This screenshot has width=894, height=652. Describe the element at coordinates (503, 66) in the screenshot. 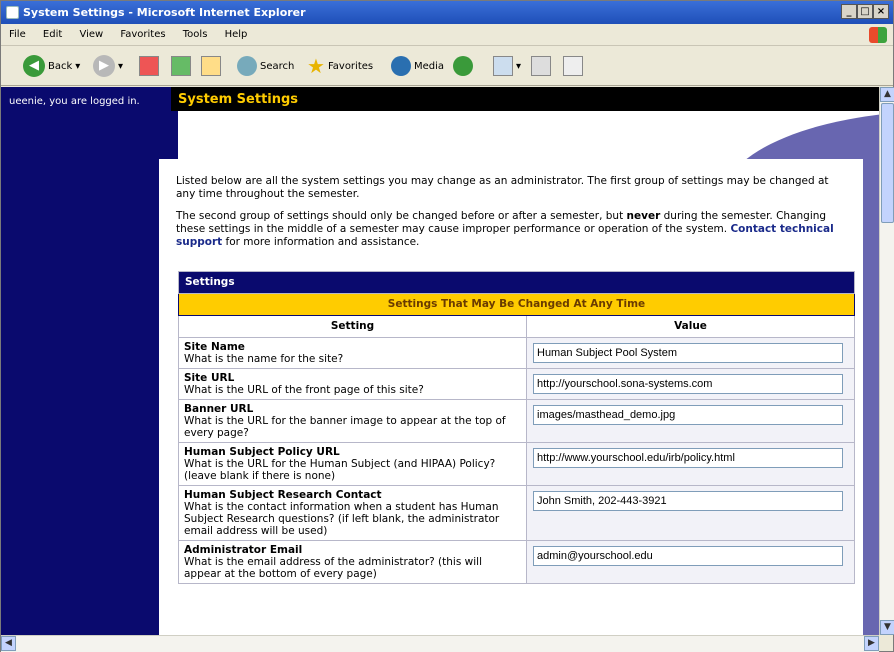

I see `mail-icon` at that location.